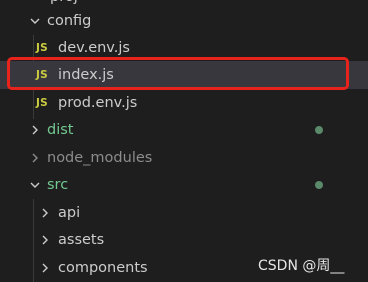 This screenshot has width=368, height=282. I want to click on tree-item-node-modules-folder: node_modules, so click(184, 158).